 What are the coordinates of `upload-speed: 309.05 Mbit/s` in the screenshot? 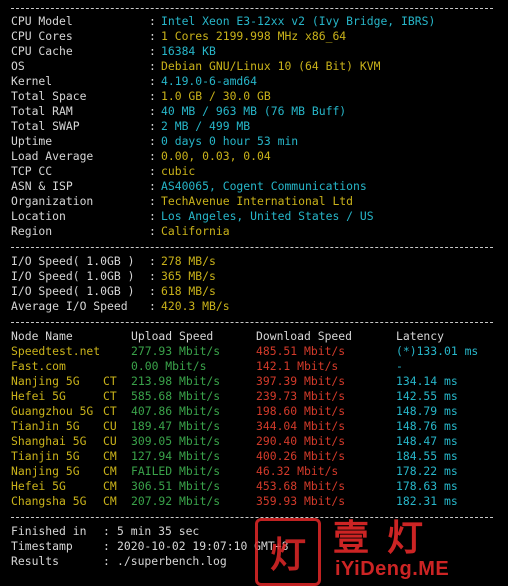 It's located at (176, 441).